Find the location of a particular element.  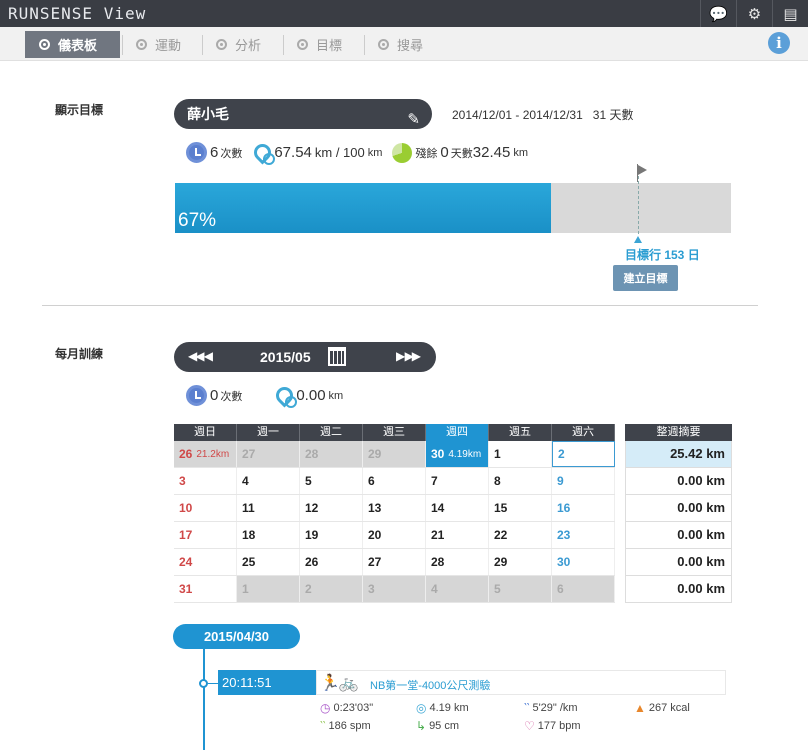

progress-fill is located at coordinates (363, 208).